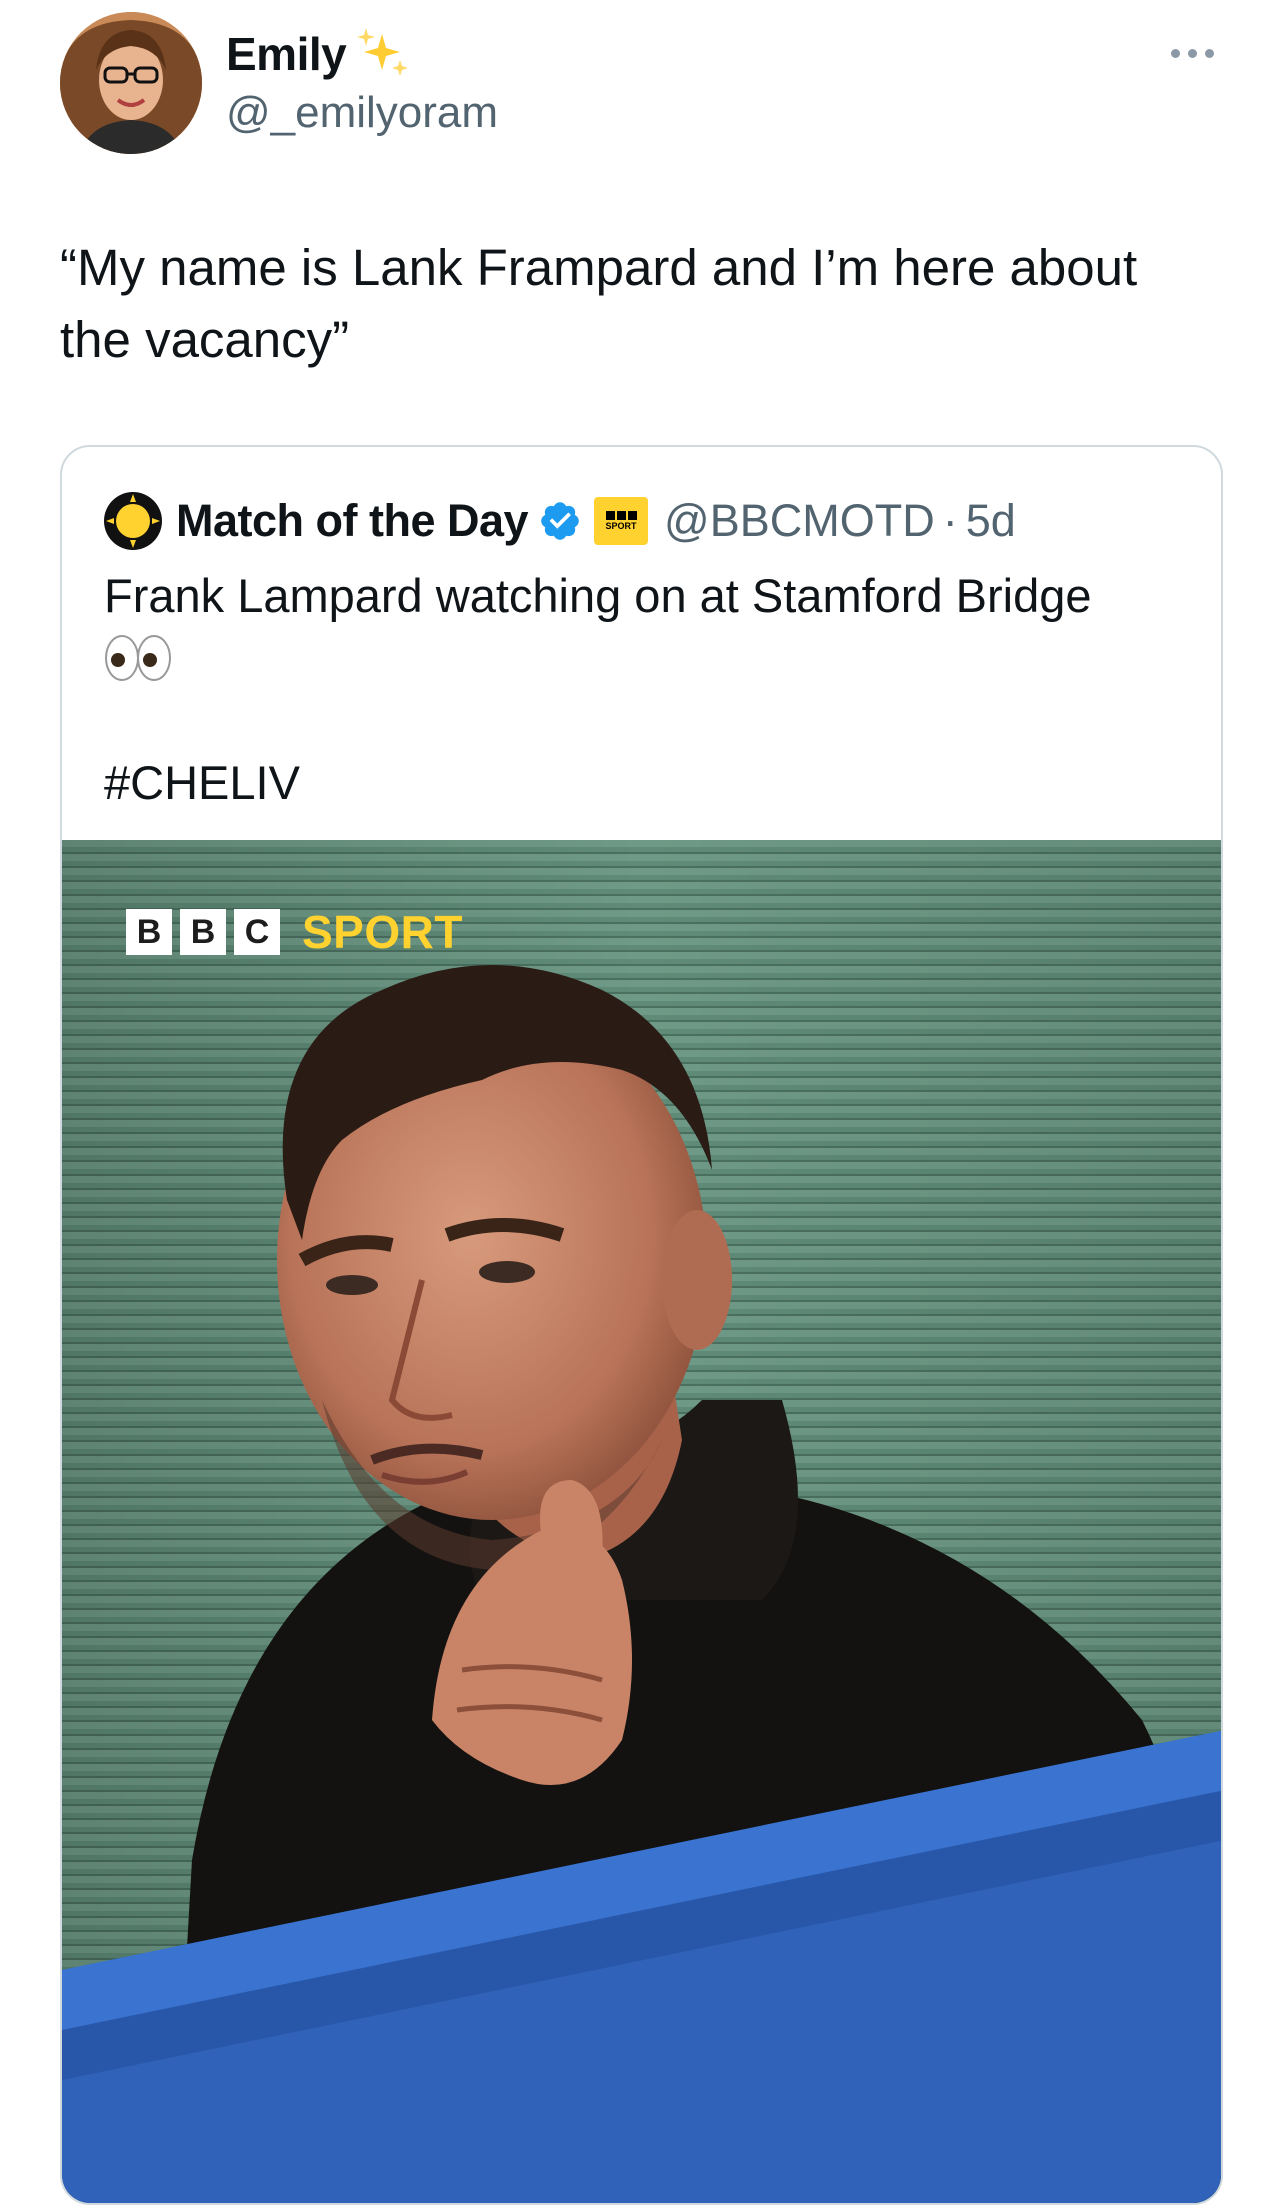 Image resolution: width=1284 pixels, height=2205 pixels. I want to click on author-handle: @_emilyoram, so click(362, 113).